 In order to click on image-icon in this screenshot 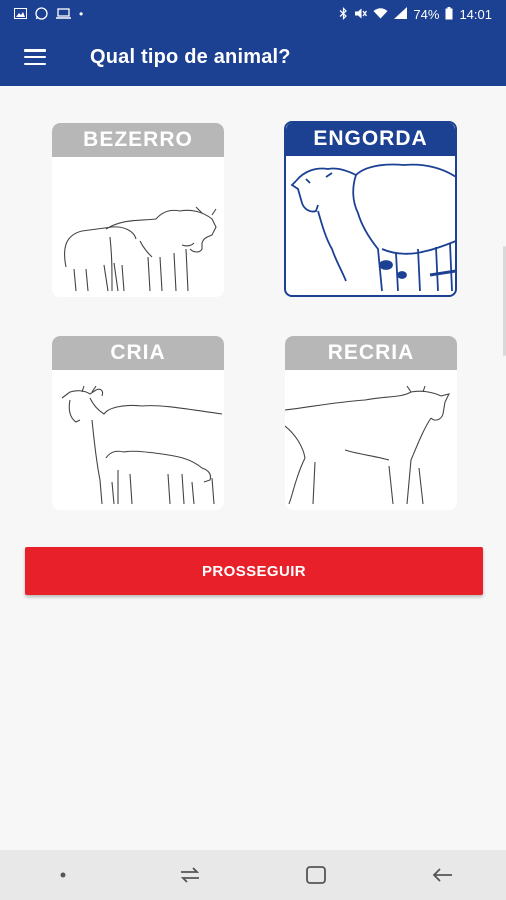, I will do `click(20, 14)`.